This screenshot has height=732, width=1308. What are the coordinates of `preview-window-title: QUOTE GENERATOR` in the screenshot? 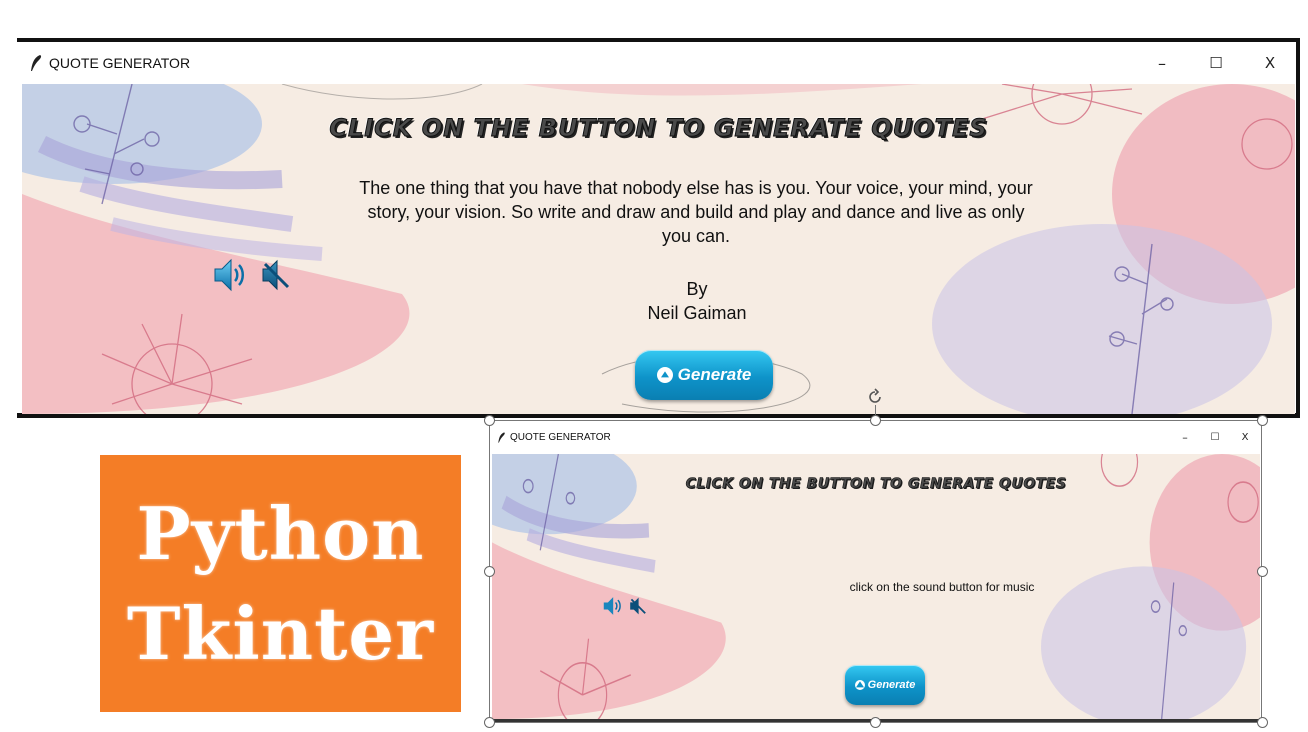 It's located at (560, 437).